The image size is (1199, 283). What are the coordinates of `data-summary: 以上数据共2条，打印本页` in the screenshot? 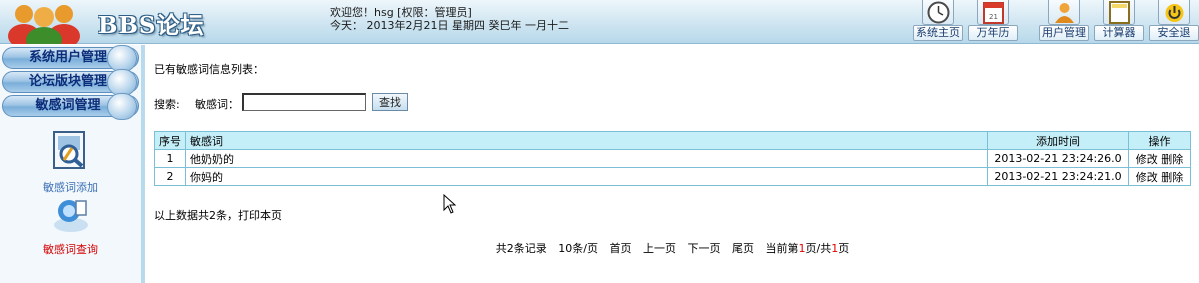 It's located at (218, 215).